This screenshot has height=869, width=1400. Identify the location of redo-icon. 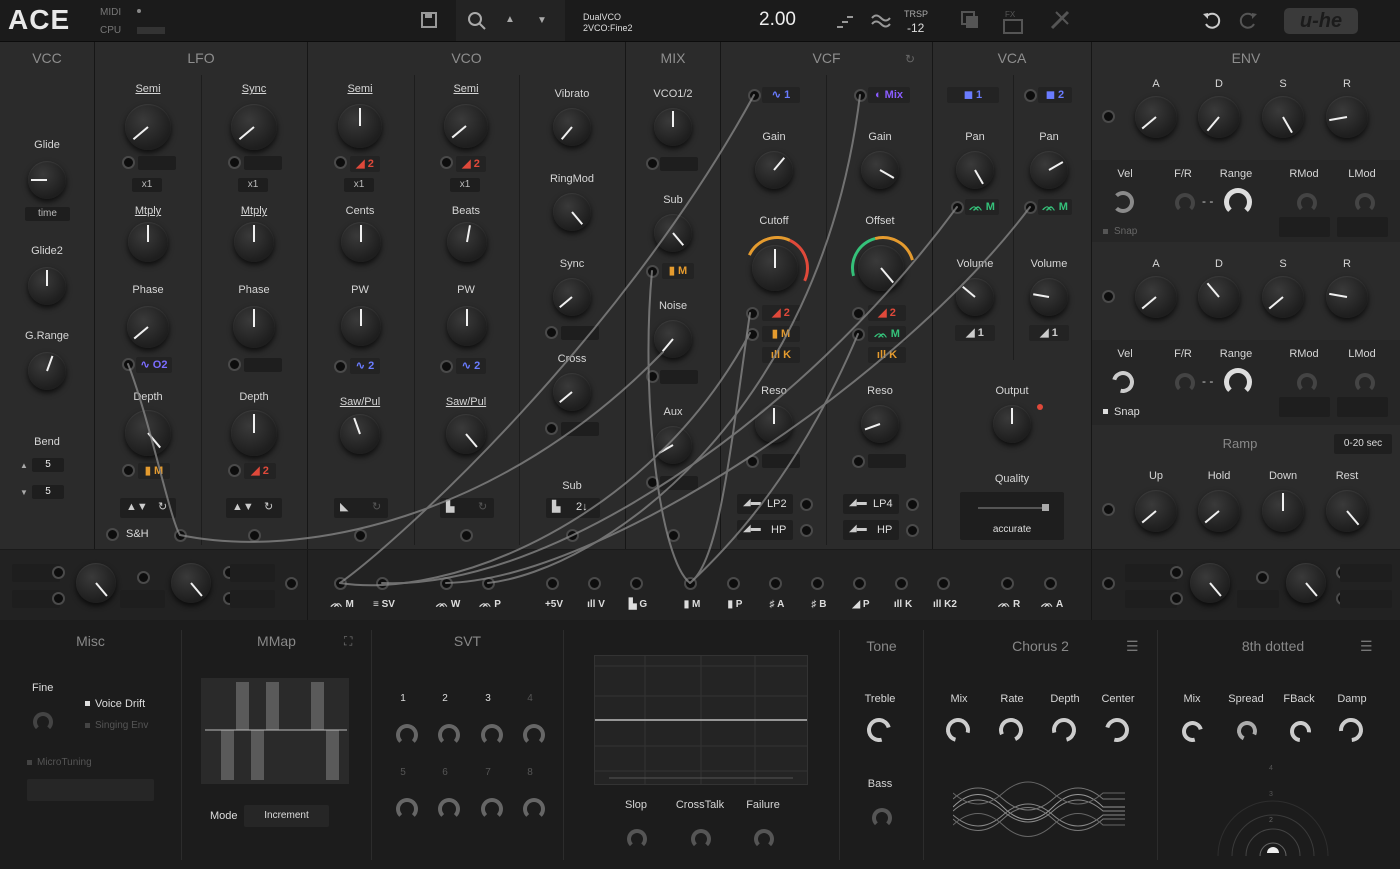
(1248, 21).